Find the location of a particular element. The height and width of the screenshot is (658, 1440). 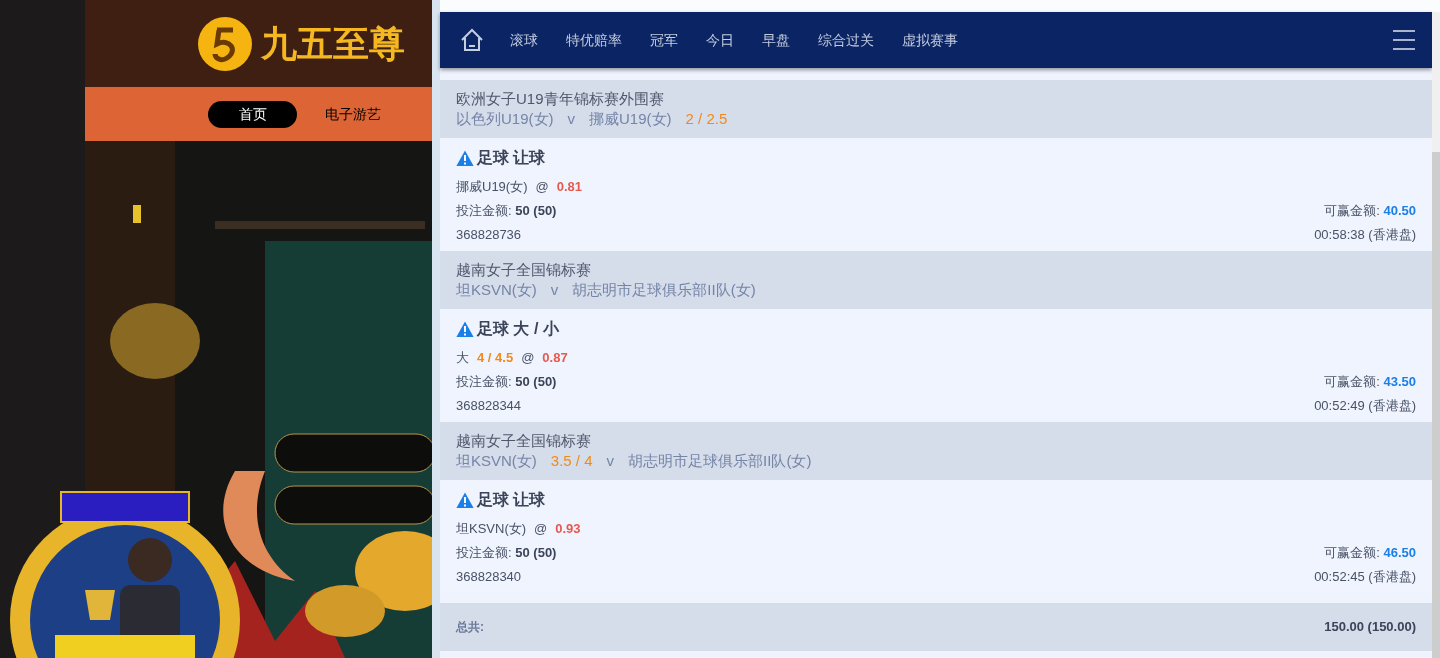

logo-icon is located at coordinates (225, 43).